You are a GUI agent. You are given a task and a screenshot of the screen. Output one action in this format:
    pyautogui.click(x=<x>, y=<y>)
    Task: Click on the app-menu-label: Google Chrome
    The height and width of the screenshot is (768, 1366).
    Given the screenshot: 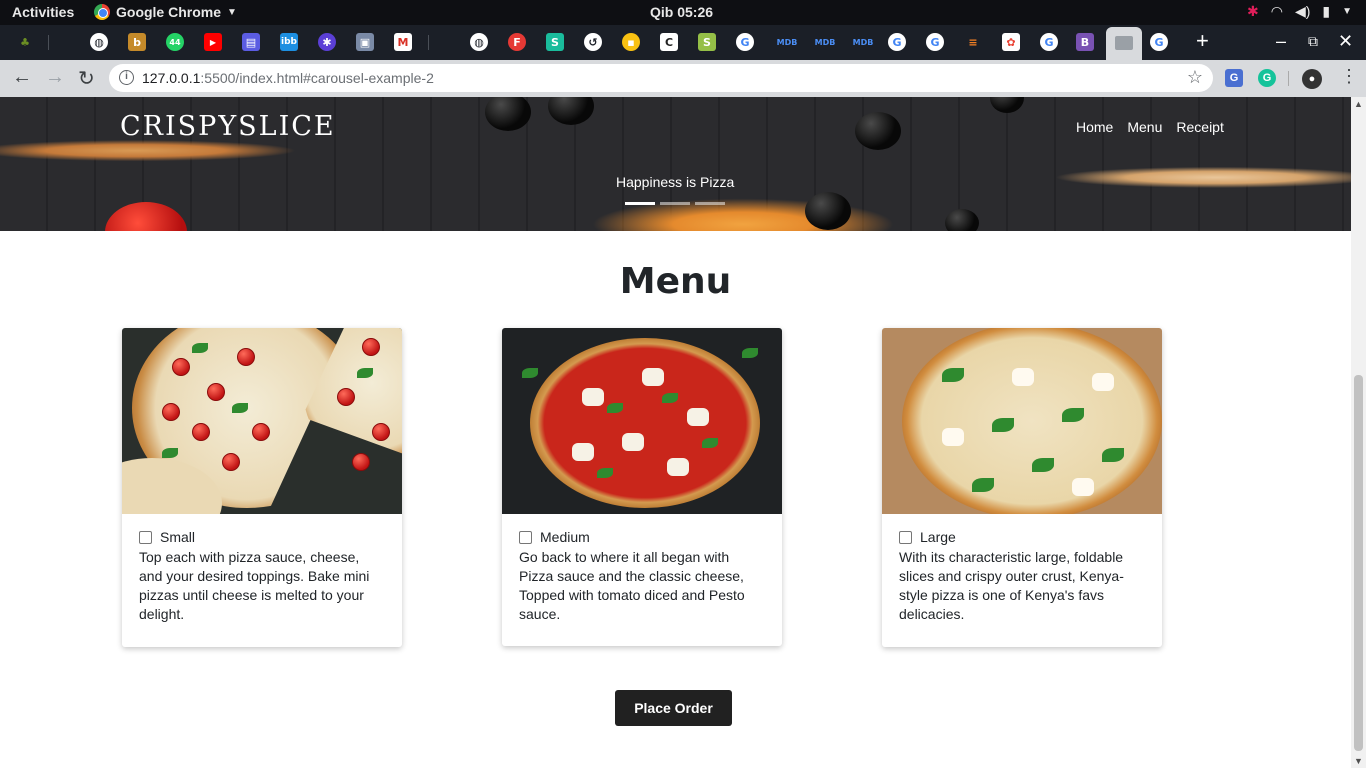 What is the action you would take?
    pyautogui.click(x=169, y=12)
    